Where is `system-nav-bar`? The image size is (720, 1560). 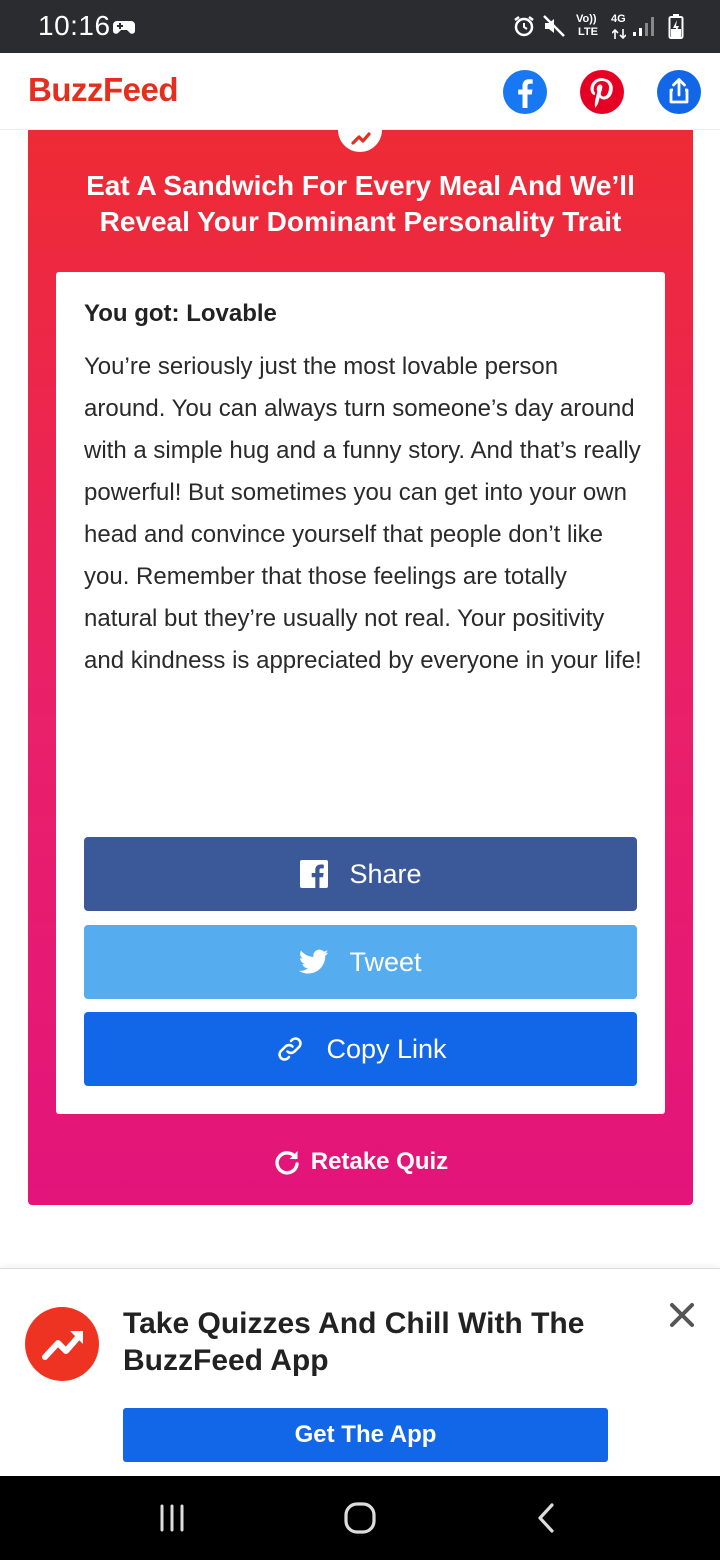 system-nav-bar is located at coordinates (360, 1518).